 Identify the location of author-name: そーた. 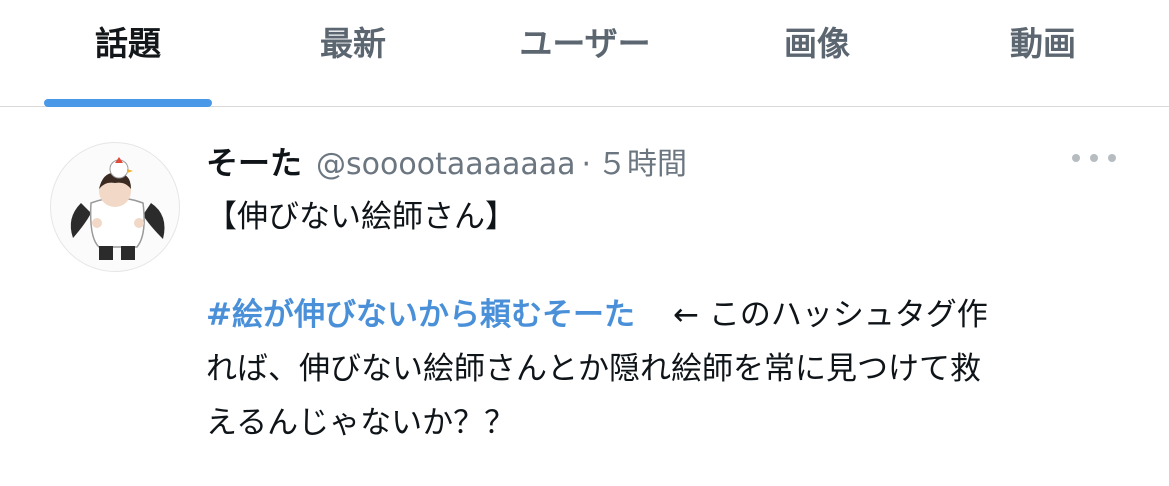
(254, 161).